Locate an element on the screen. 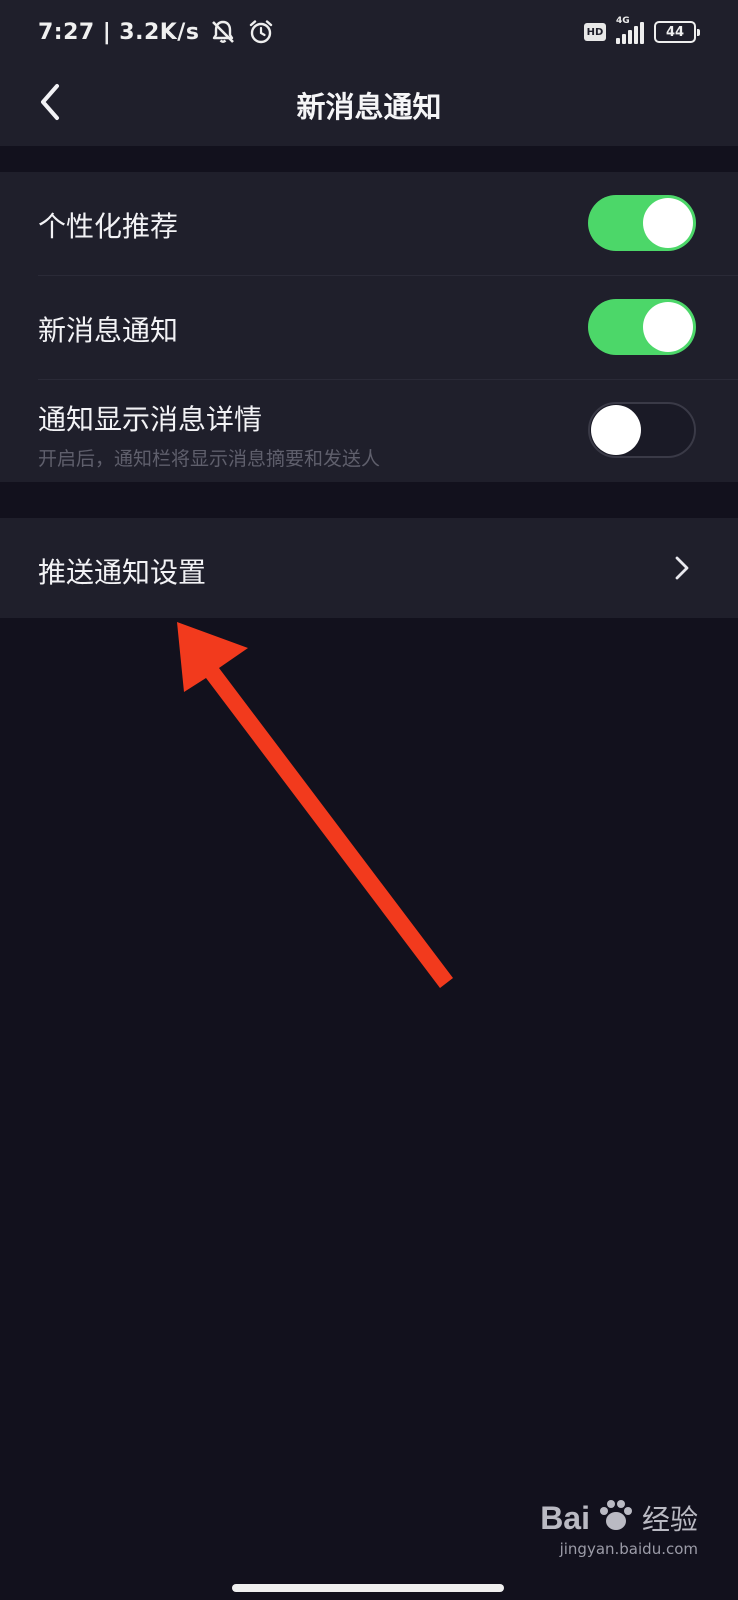 This screenshot has width=738, height=1600. push-settings-label: 推送通知设置 is located at coordinates (122, 572).